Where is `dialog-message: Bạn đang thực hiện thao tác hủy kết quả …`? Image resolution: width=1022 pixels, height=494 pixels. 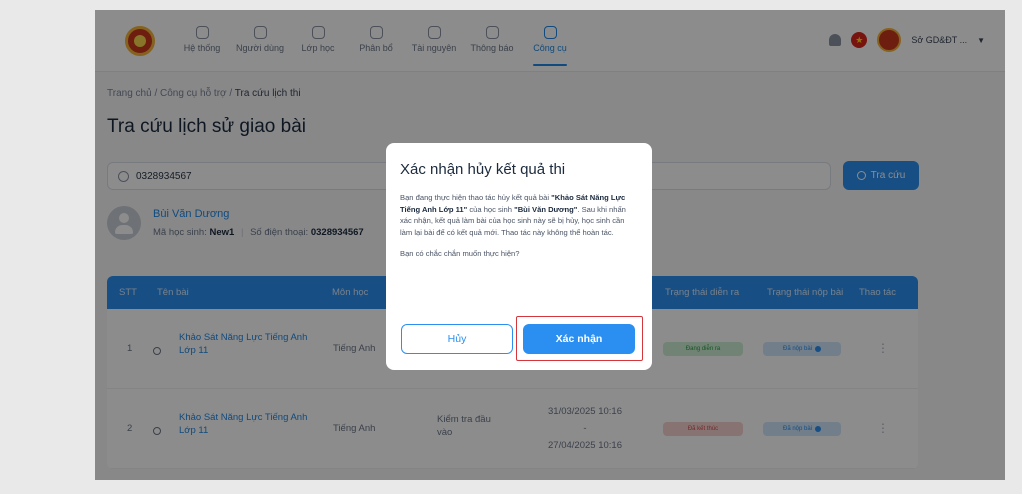
dialog-message: Bạn đang thực hiện thao tác hủy kết quả … is located at coordinates (513, 215).